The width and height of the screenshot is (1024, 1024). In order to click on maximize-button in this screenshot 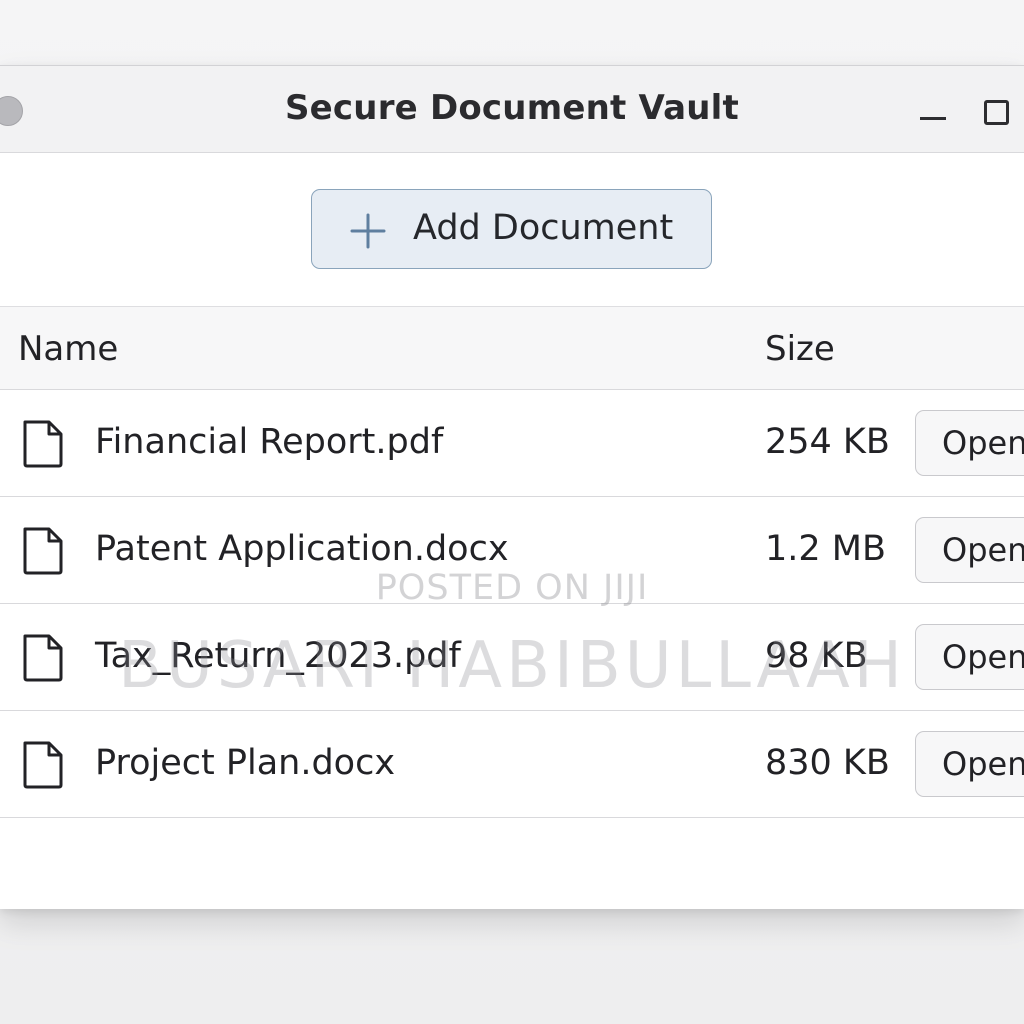, I will do `click(995, 111)`.